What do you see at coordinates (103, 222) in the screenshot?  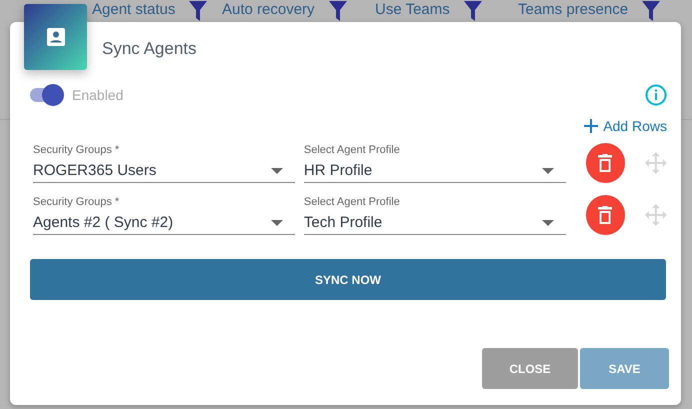 I see `select-value: Agents #2 ( Sync #2)` at bounding box center [103, 222].